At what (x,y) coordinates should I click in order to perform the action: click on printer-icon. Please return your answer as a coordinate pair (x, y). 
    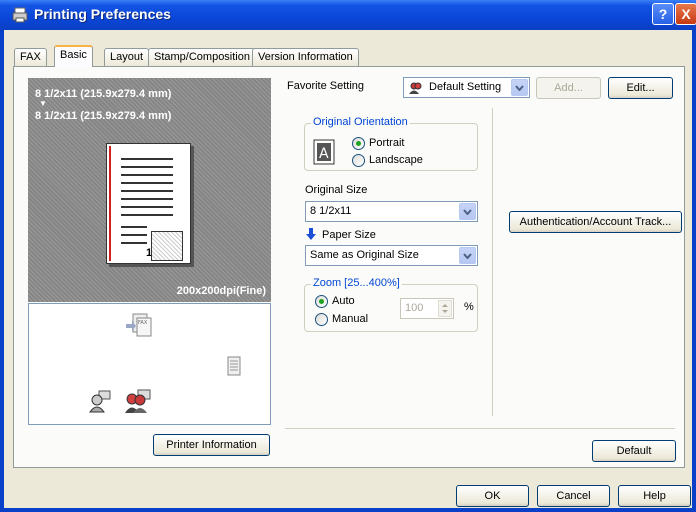
    Looking at the image, I should click on (20, 15).